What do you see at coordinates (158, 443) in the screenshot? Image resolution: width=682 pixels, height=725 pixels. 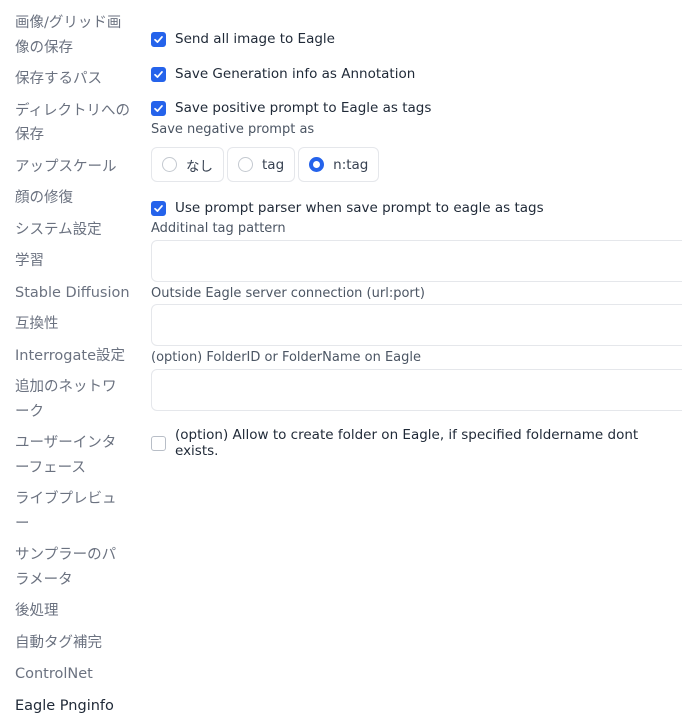 I see `allow-create-folder-checkbox` at bounding box center [158, 443].